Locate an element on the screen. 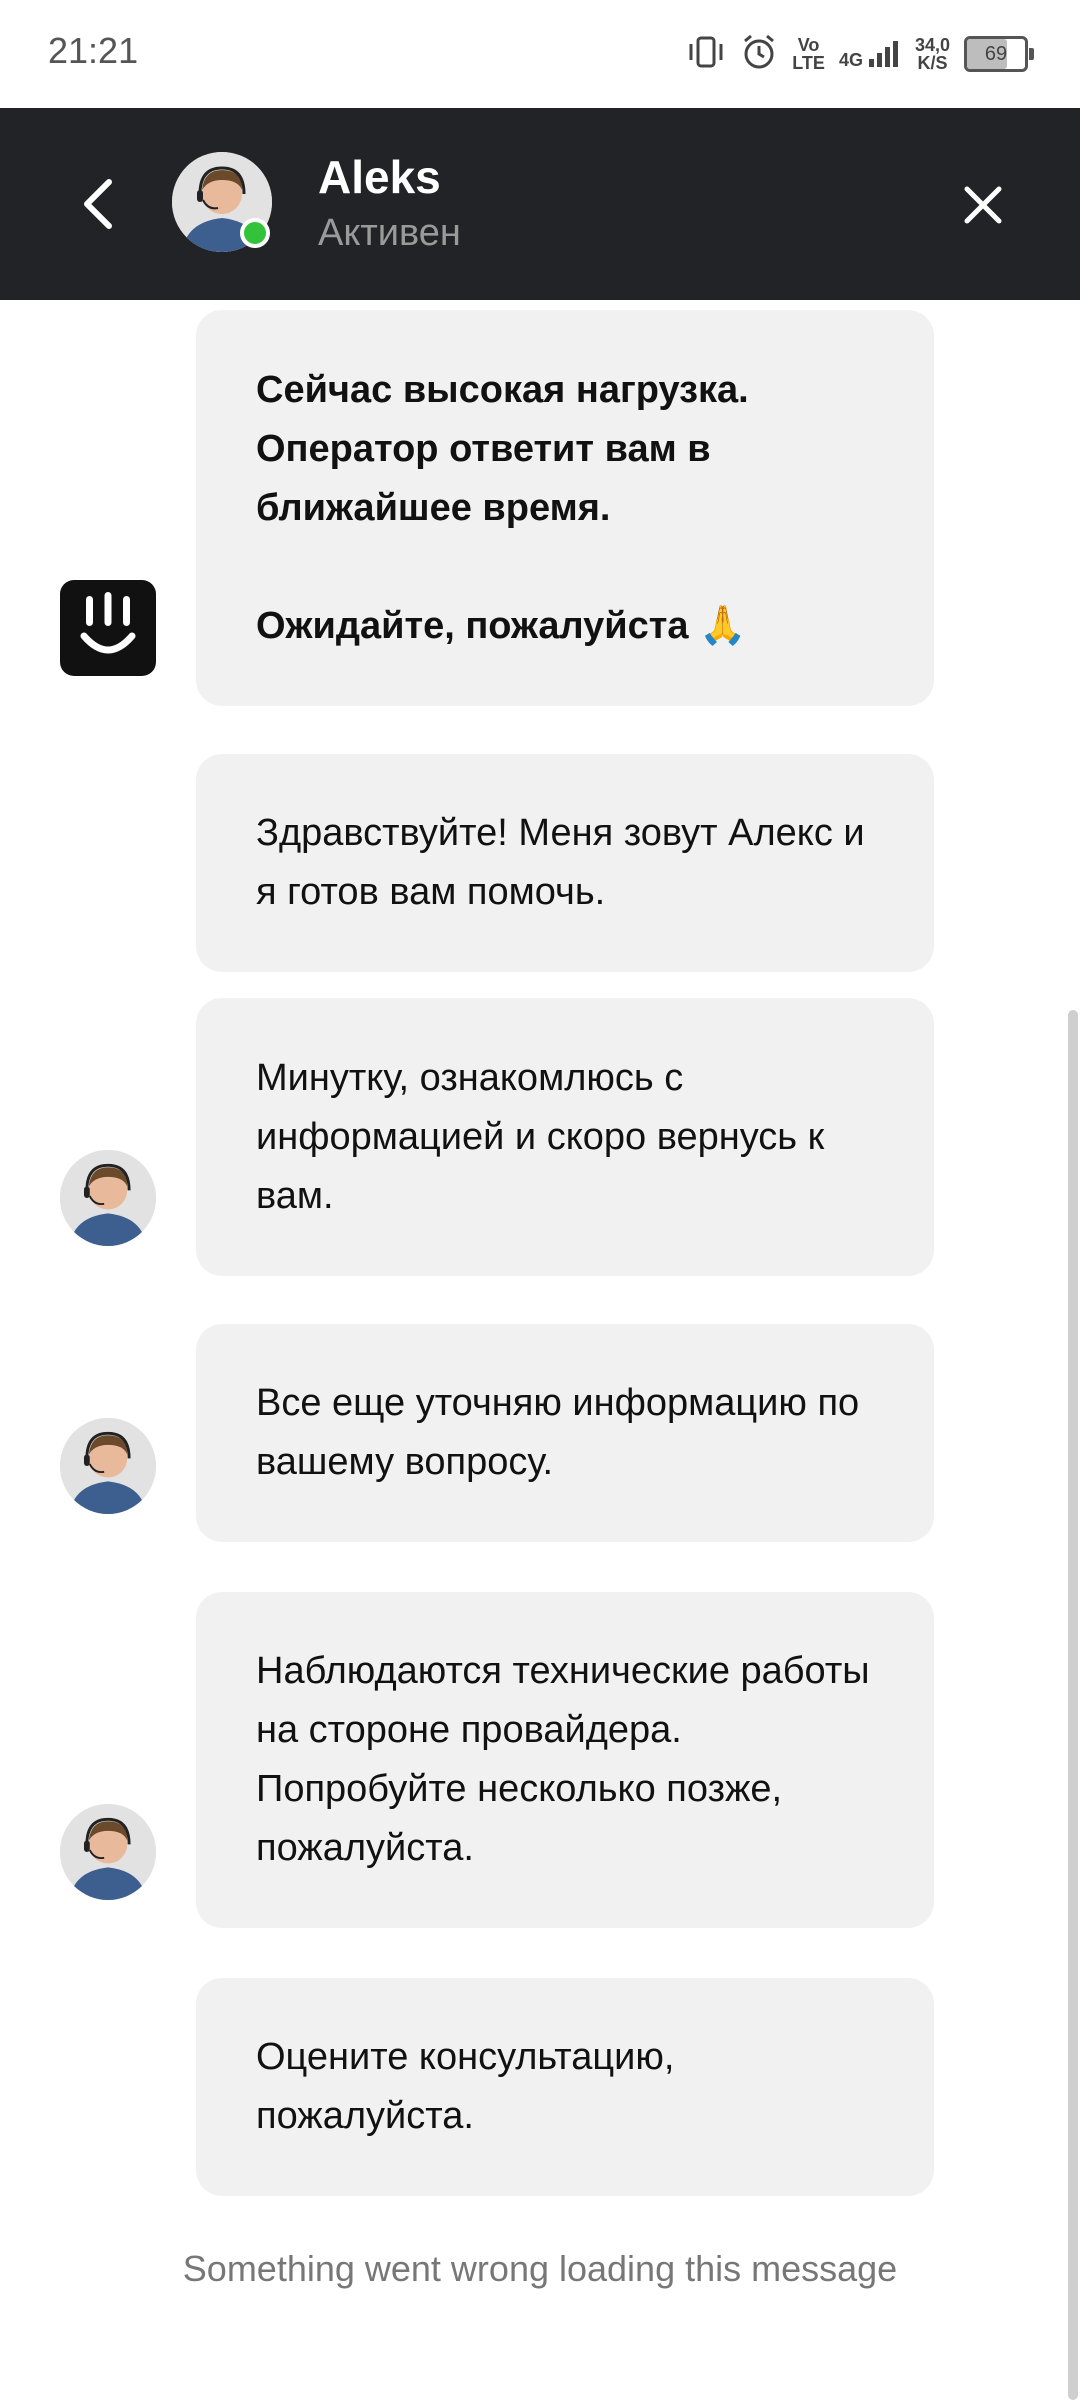 The height and width of the screenshot is (2400, 1080). network-type-label: 4G is located at coordinates (850, 60).